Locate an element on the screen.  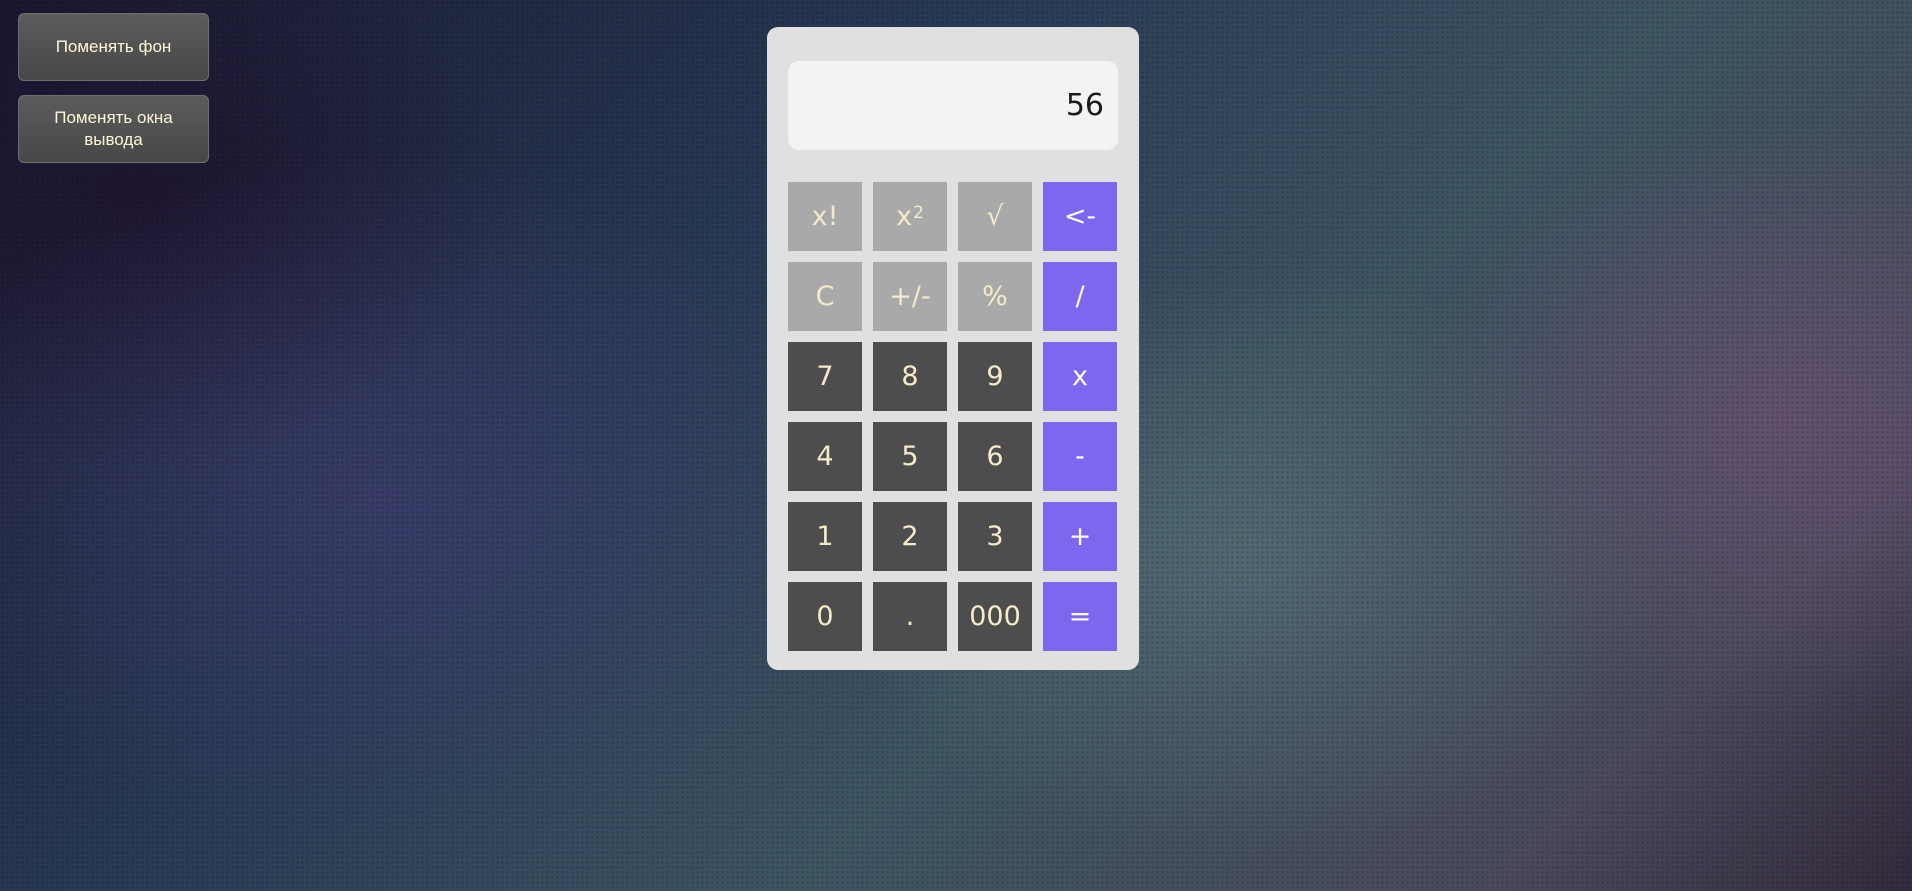
digit-8-label: 8 is located at coordinates (910, 376).